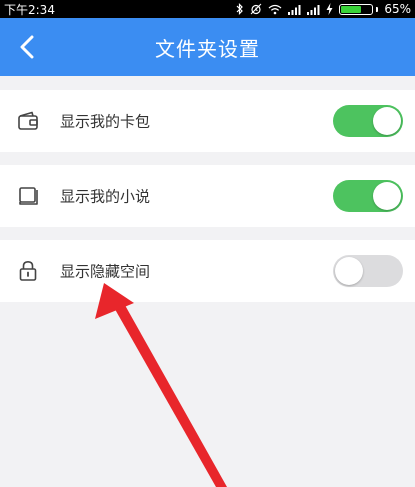 The width and height of the screenshot is (415, 487). What do you see at coordinates (207, 121) in the screenshot?
I see `setting-row-wallet: 显示我的卡包` at bounding box center [207, 121].